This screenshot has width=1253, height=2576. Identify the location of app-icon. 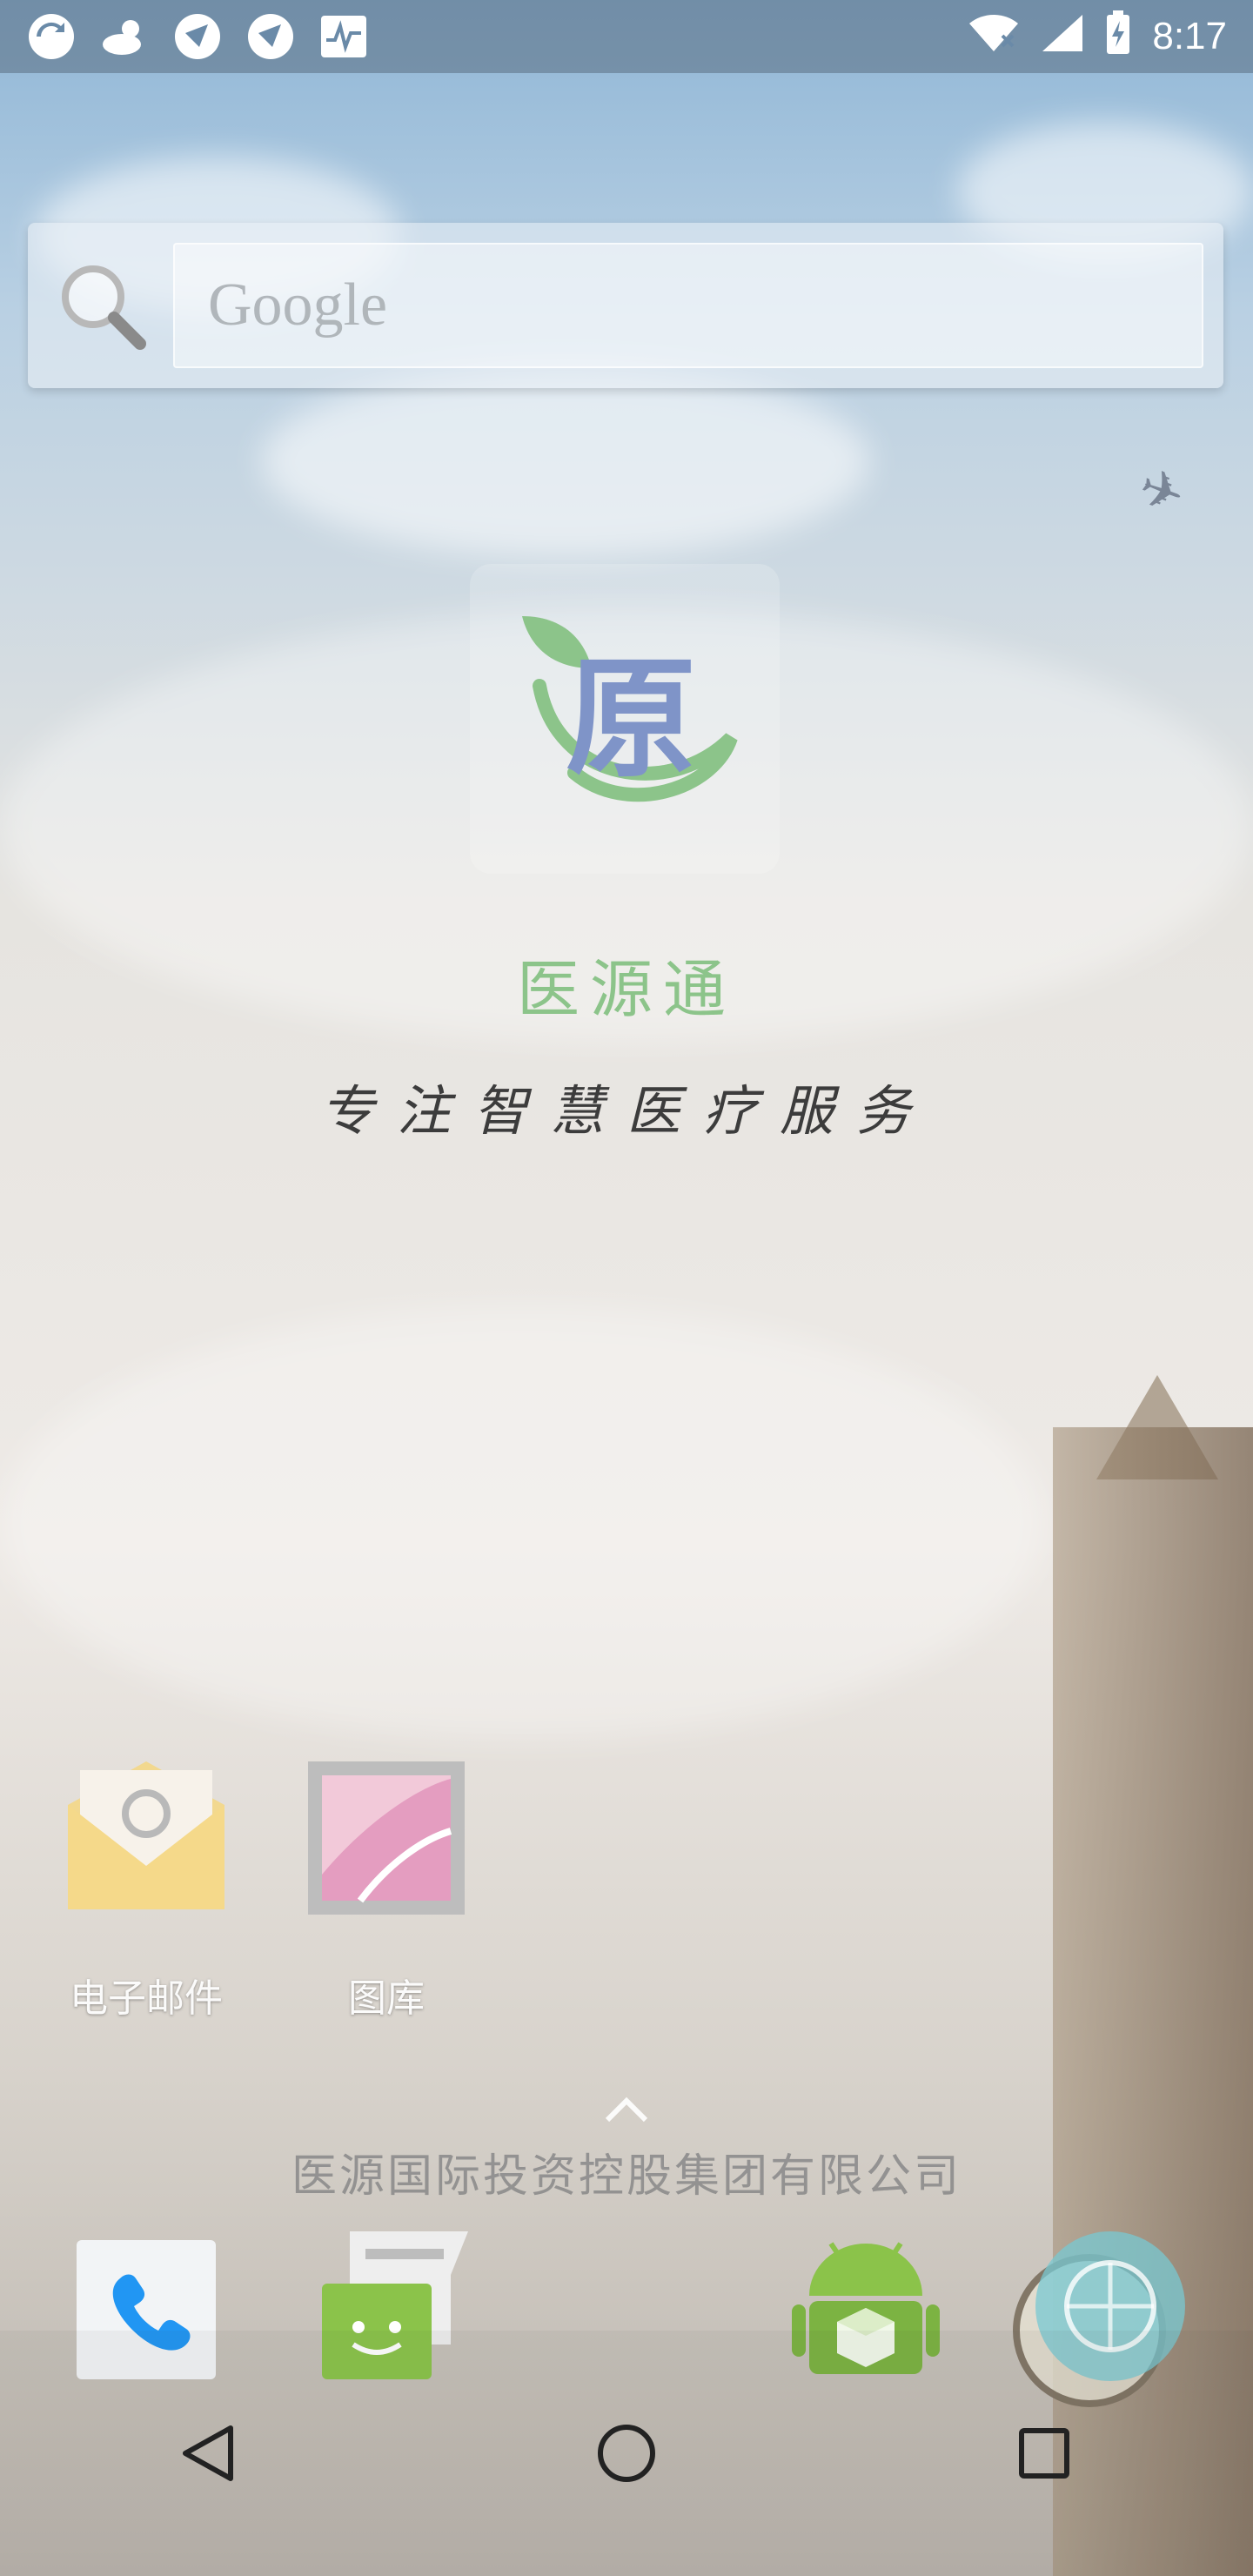
(197, 37).